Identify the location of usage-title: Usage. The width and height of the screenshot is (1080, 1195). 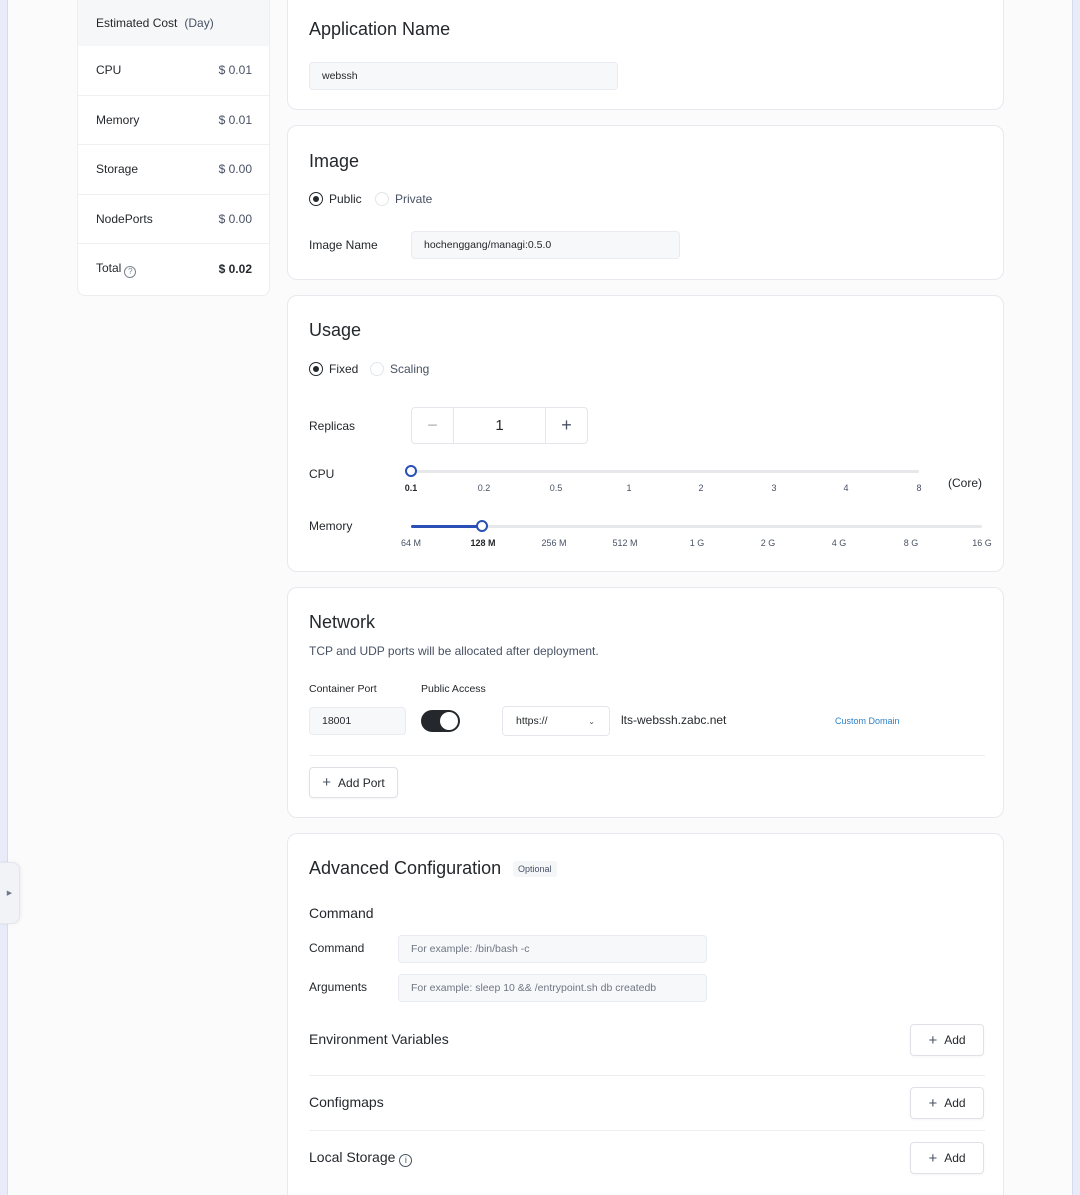
(335, 330).